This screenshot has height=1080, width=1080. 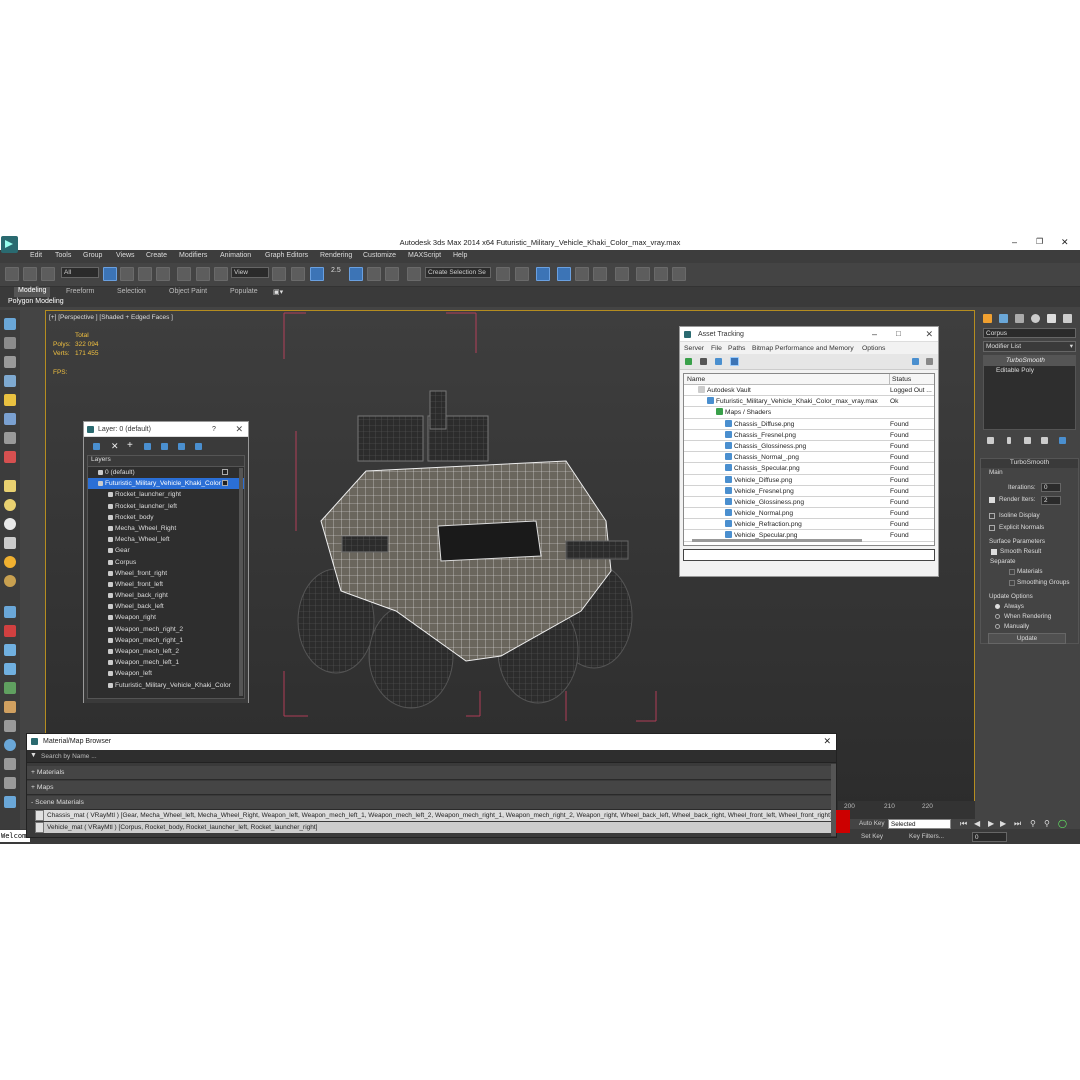 What do you see at coordinates (1019, 318) in the screenshot?
I see `hierarchy-tab-icon` at bounding box center [1019, 318].